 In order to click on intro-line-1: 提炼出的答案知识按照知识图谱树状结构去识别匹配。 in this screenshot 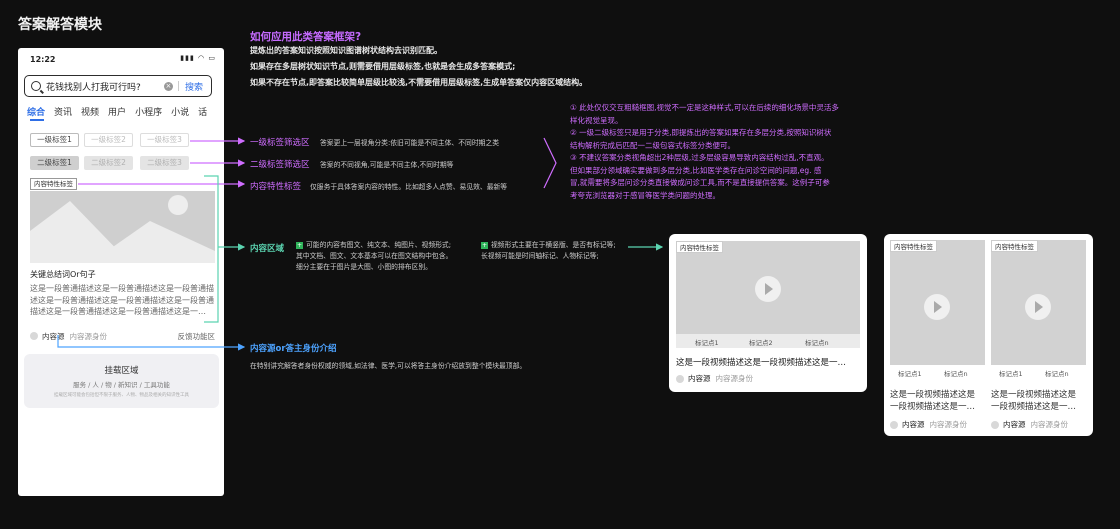, I will do `click(346, 50)`.